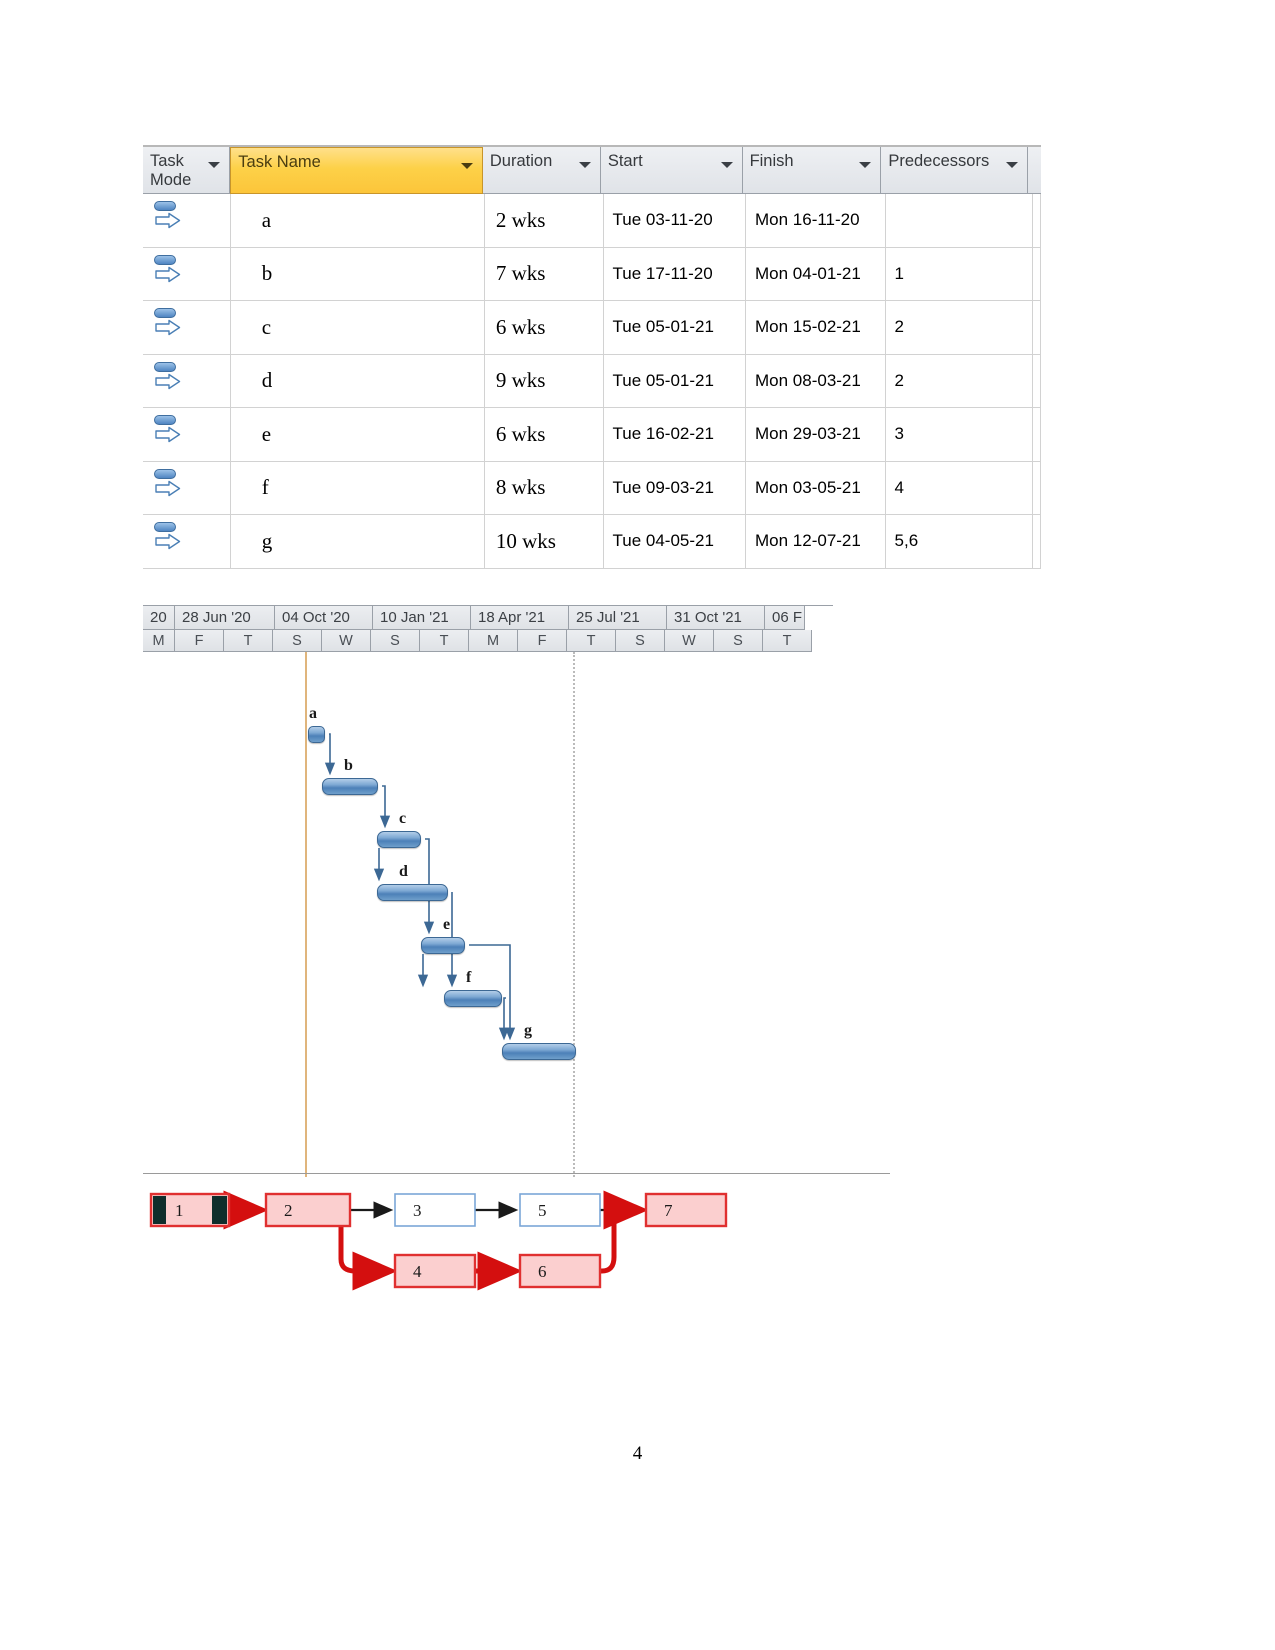 Image resolution: width=1275 pixels, height=1650 pixels. What do you see at coordinates (544, 221) in the screenshot?
I see `cell-duration: 2 wks` at bounding box center [544, 221].